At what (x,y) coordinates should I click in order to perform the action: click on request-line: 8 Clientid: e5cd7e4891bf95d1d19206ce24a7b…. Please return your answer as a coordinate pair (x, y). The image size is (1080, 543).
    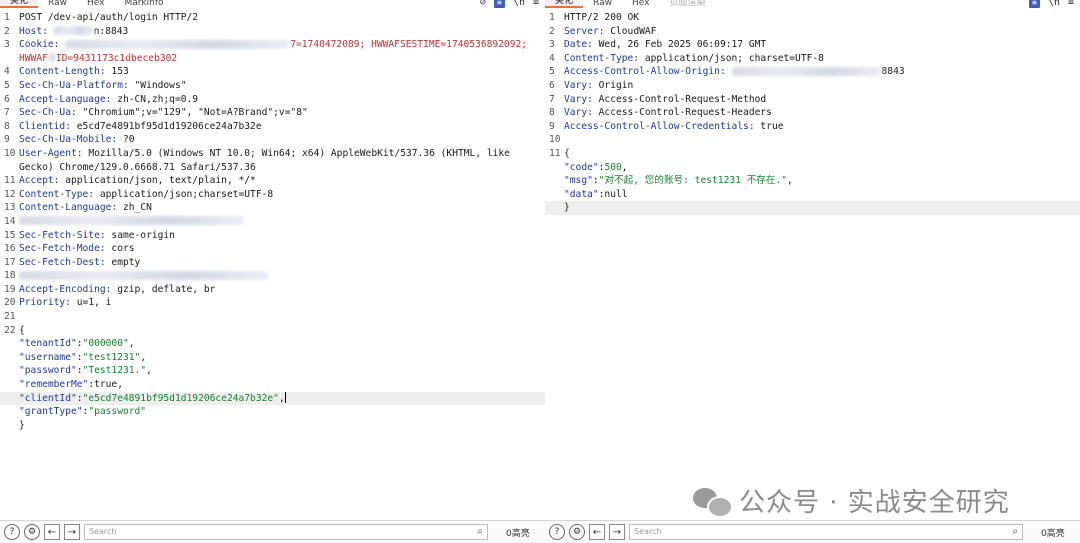
    Looking at the image, I should click on (272, 127).